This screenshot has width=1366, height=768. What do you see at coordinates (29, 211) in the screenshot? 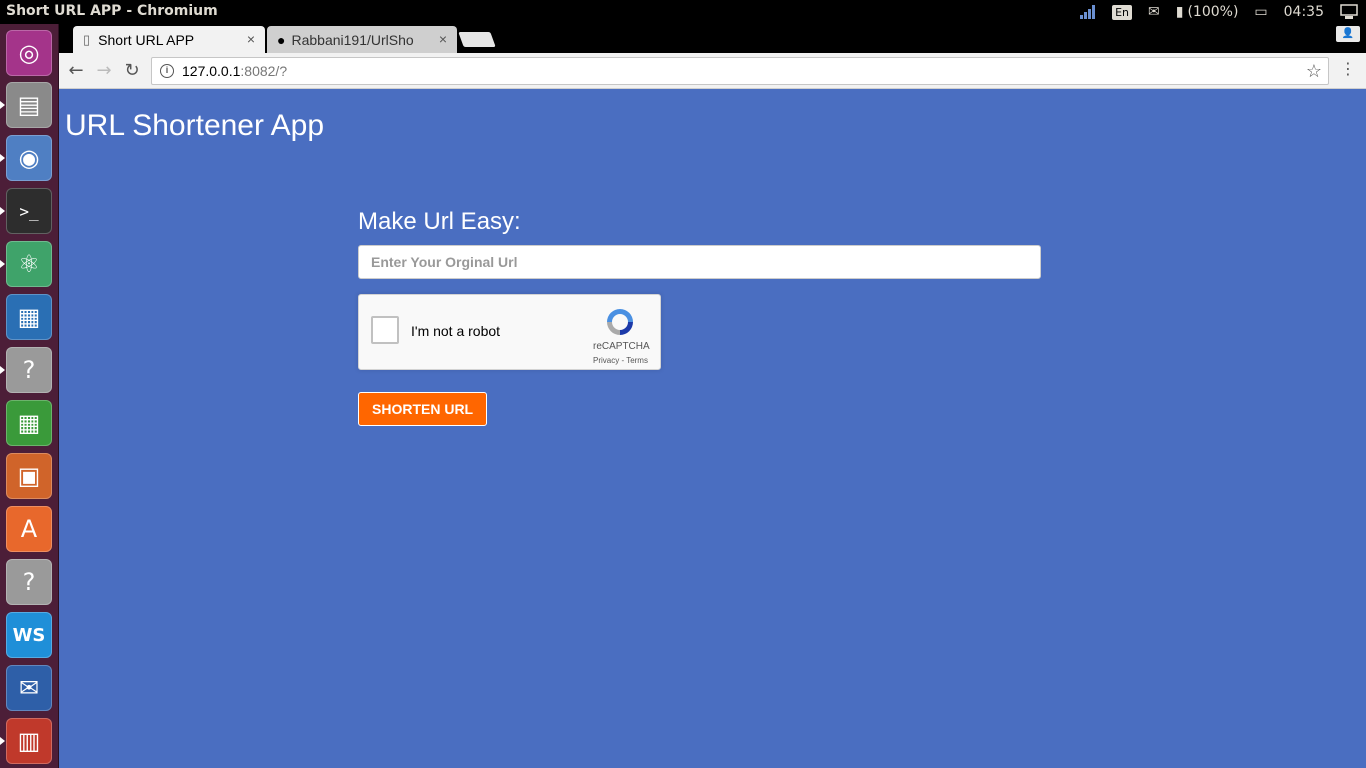
I see `terminal-icon: >_` at bounding box center [29, 211].